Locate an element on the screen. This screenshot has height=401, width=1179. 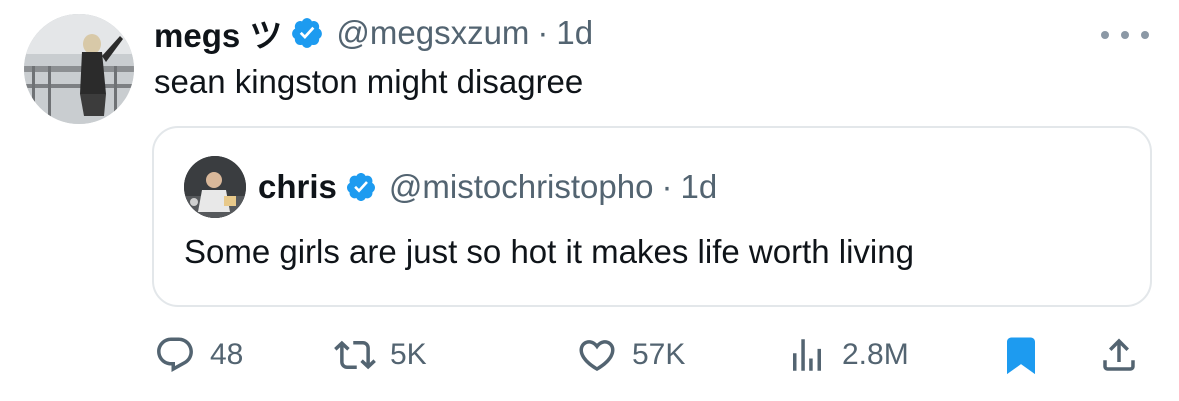
quoted-avatar is located at coordinates (215, 187).